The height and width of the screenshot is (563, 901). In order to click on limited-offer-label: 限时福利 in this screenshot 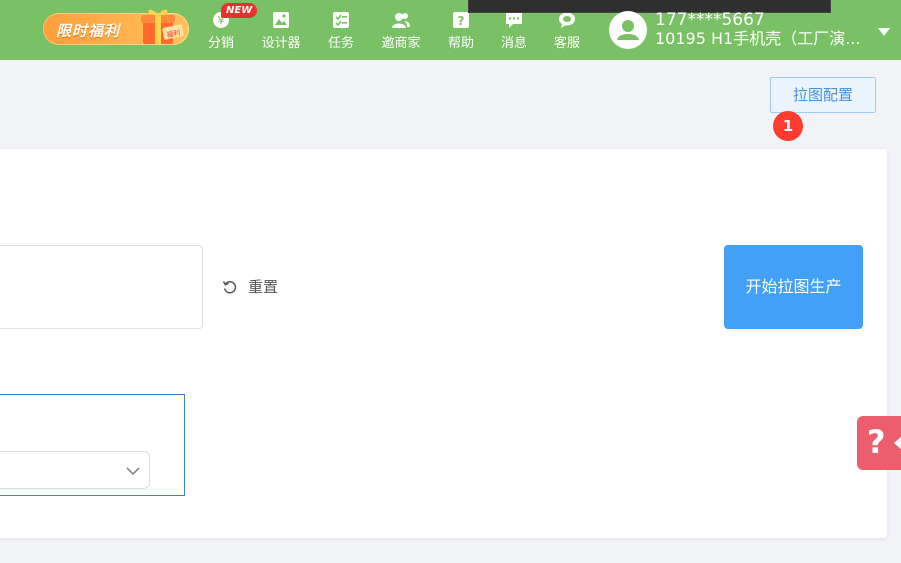, I will do `click(88, 31)`.